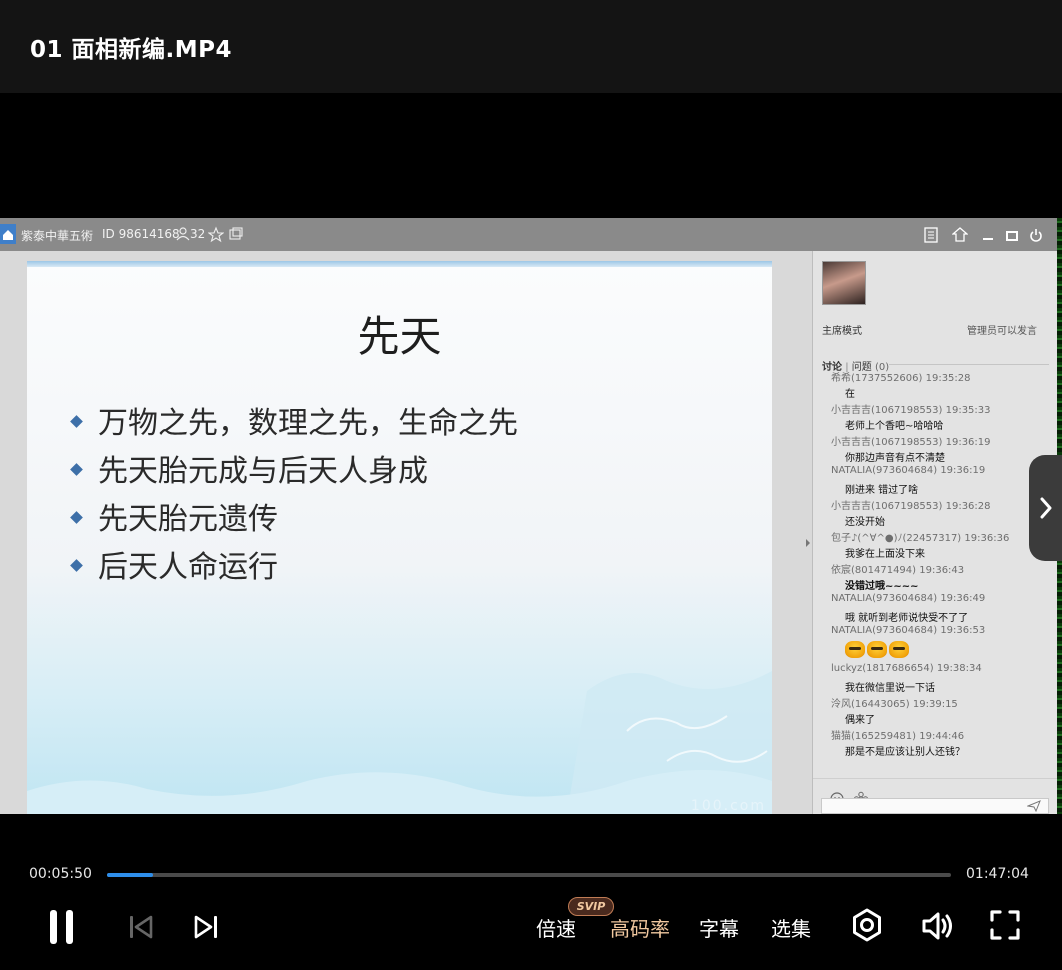 The image size is (1062, 970). I want to click on maximize-icon, so click(1012, 235).